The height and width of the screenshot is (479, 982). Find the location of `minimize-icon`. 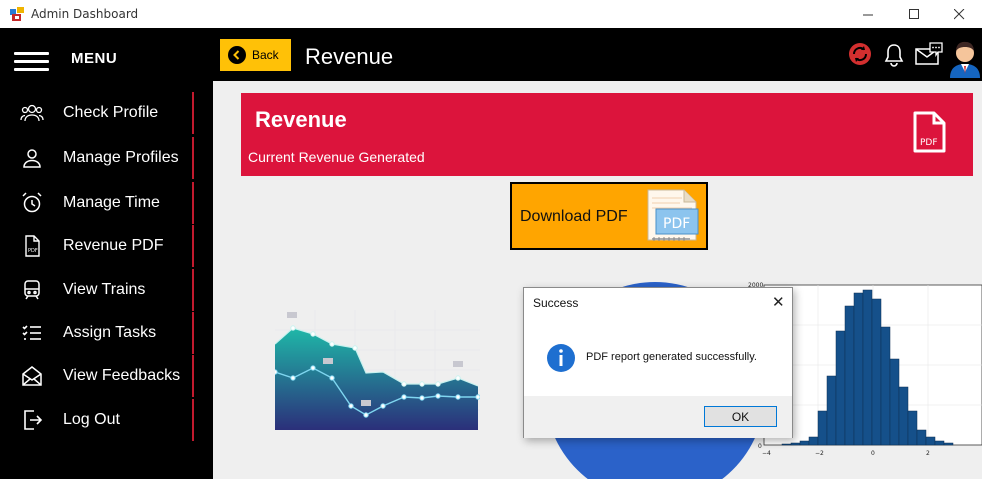

minimize-icon is located at coordinates (867, 14).